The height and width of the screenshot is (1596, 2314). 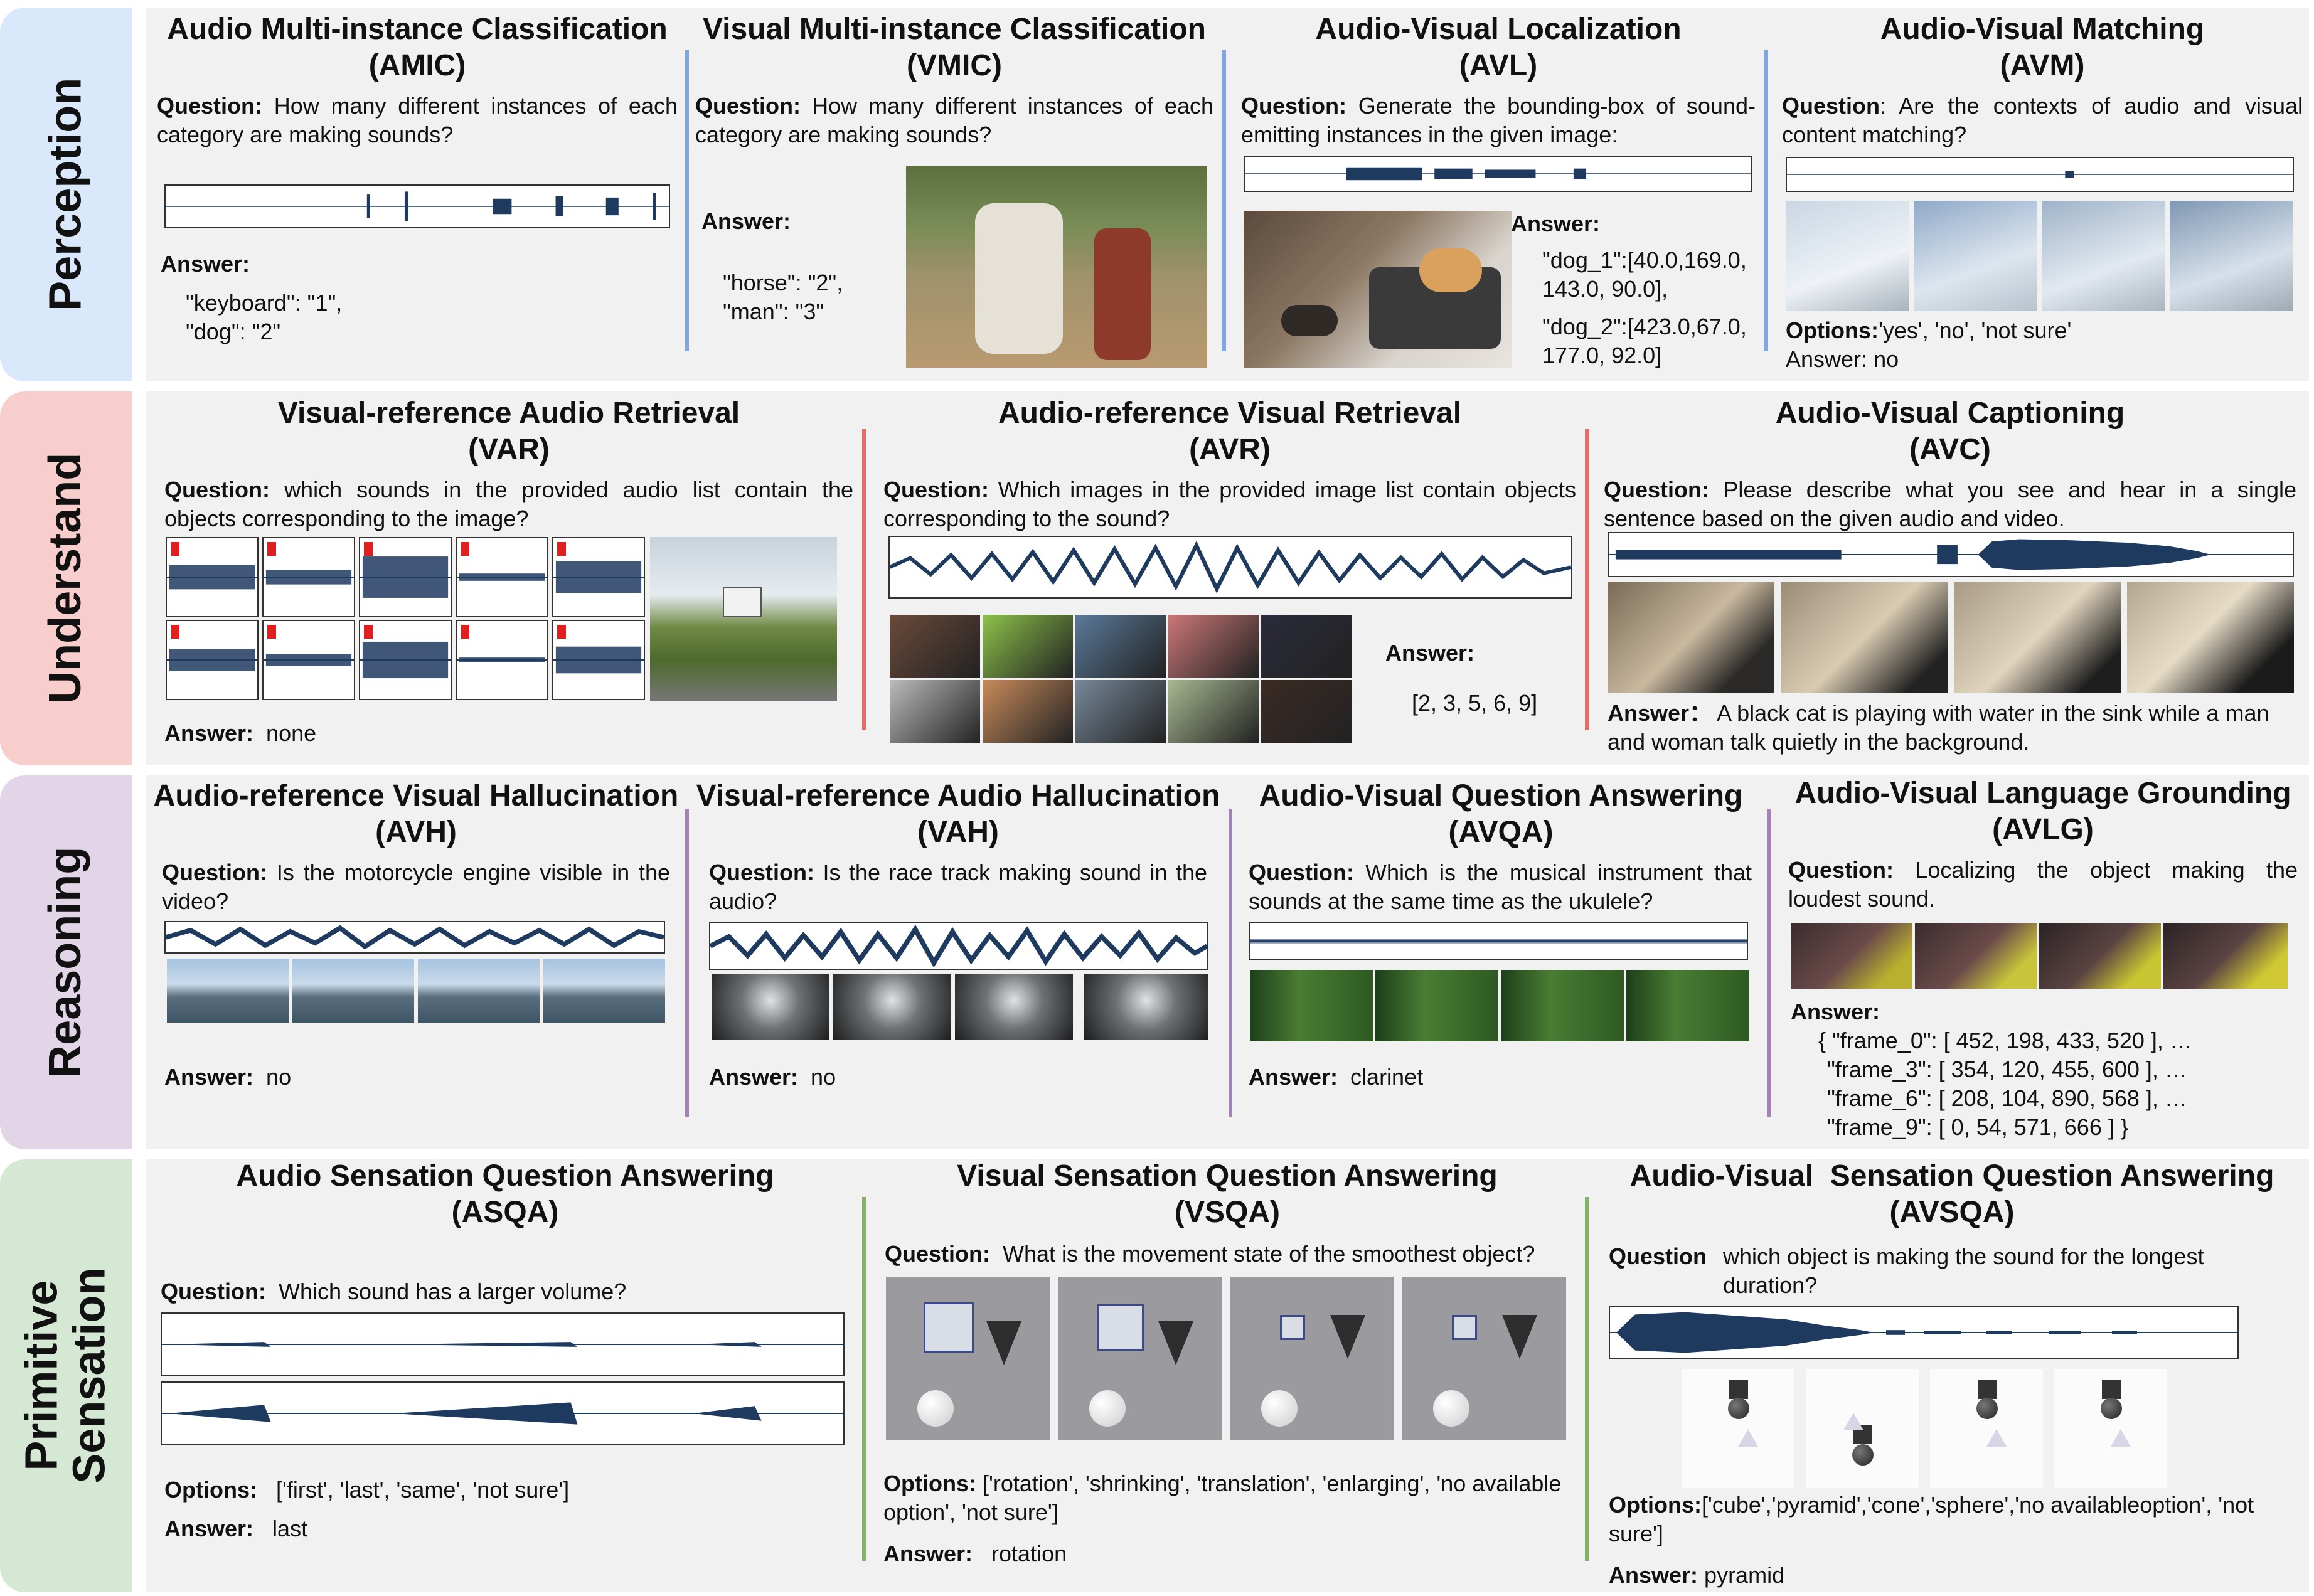 I want to click on sensation-label: Primitive Sensation, so click(x=65, y=1375).